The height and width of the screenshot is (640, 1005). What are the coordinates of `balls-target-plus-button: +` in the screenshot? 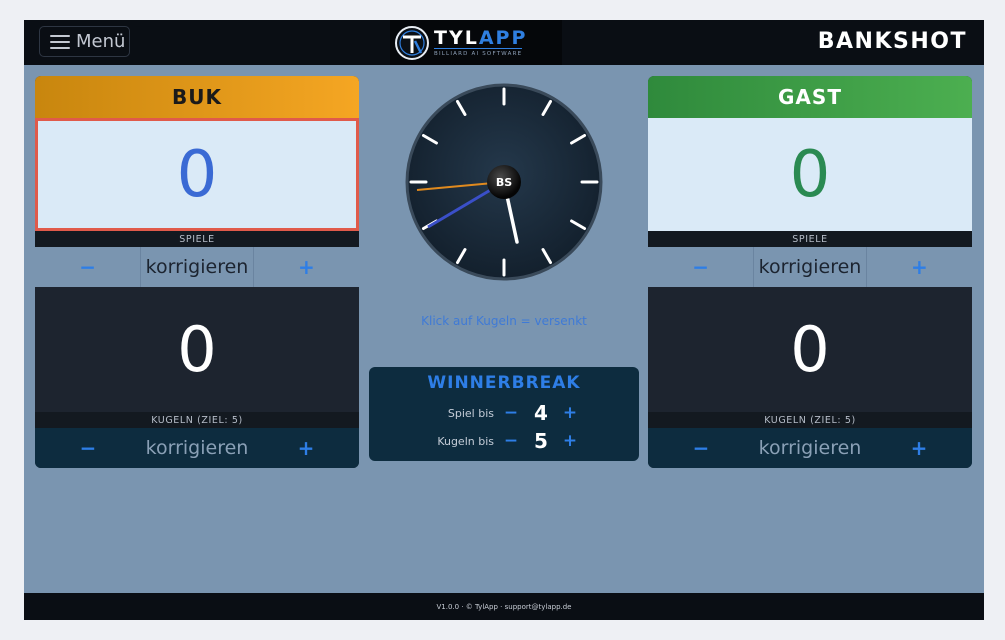 It's located at (570, 441).